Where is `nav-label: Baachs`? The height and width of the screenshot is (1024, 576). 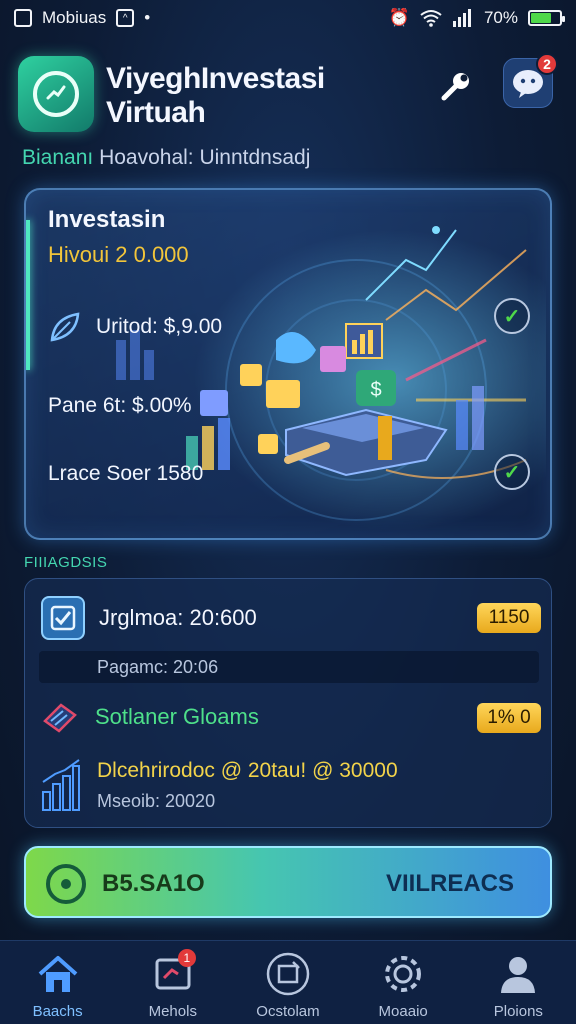
nav-label: Baachs is located at coordinates (57, 1011).